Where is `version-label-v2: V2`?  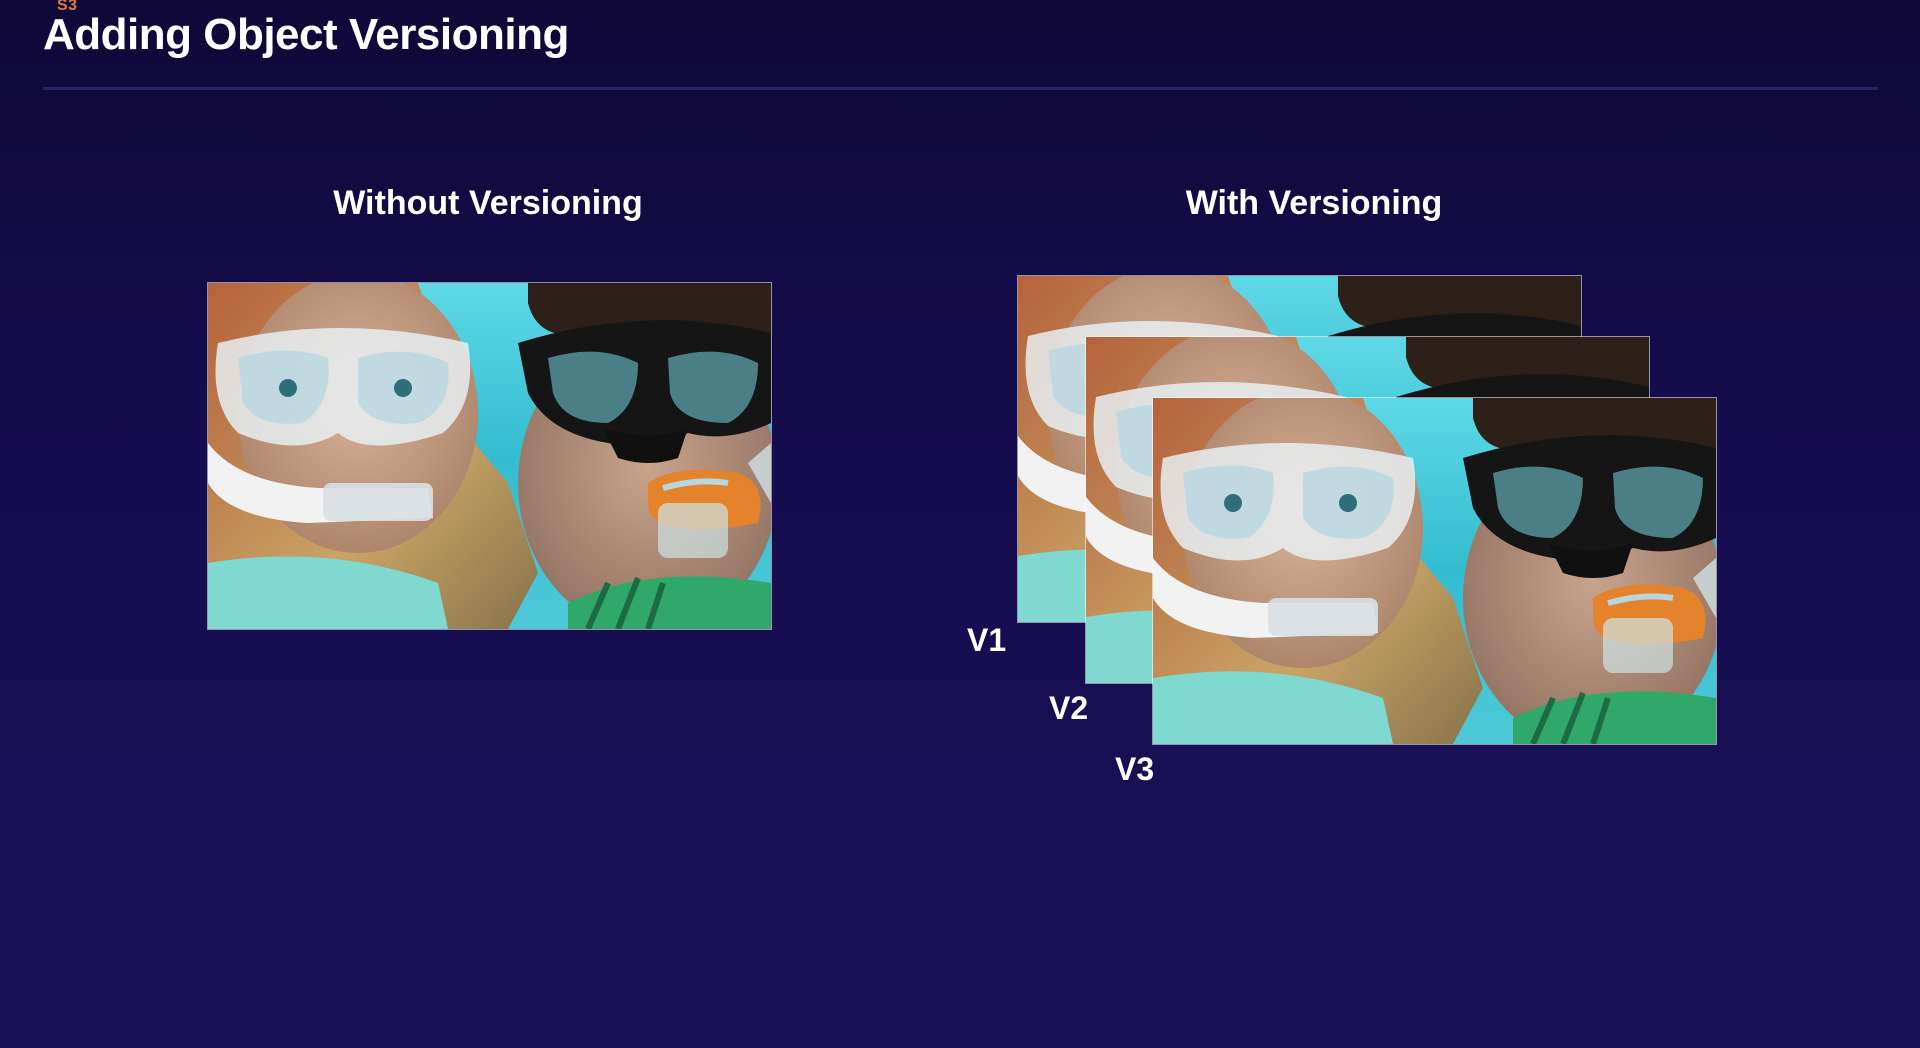
version-label-v2: V2 is located at coordinates (1069, 708).